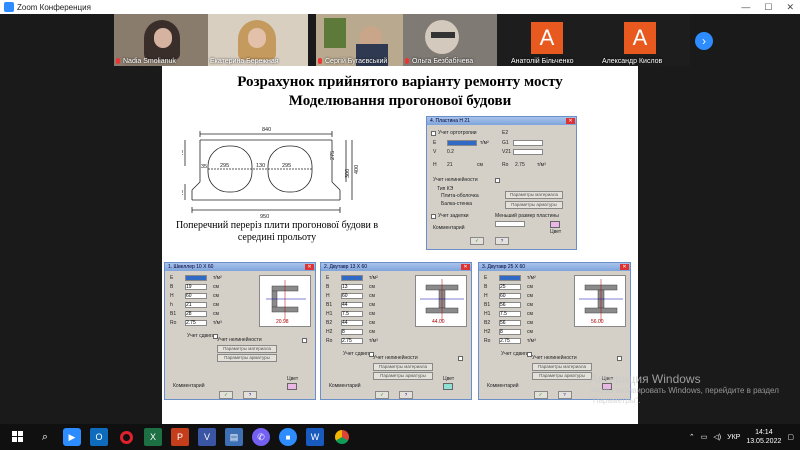 Image resolution: width=800 pixels, height=450 pixels. Describe the element at coordinates (352, 287) in the screenshot. I see `value-input: 13` at that location.